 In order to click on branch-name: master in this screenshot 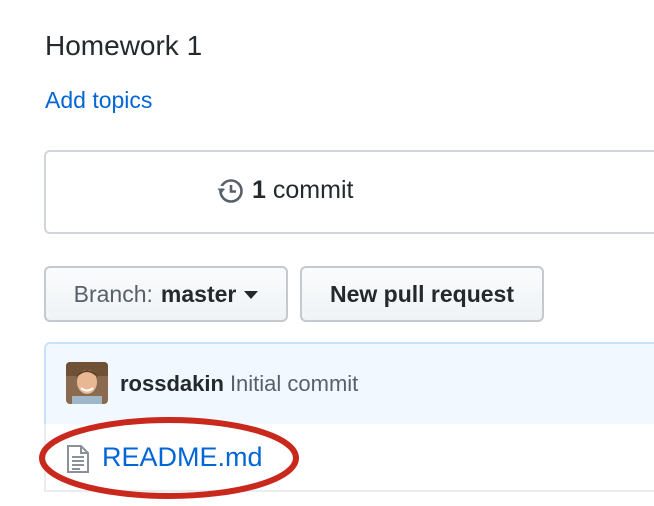, I will do `click(198, 293)`.